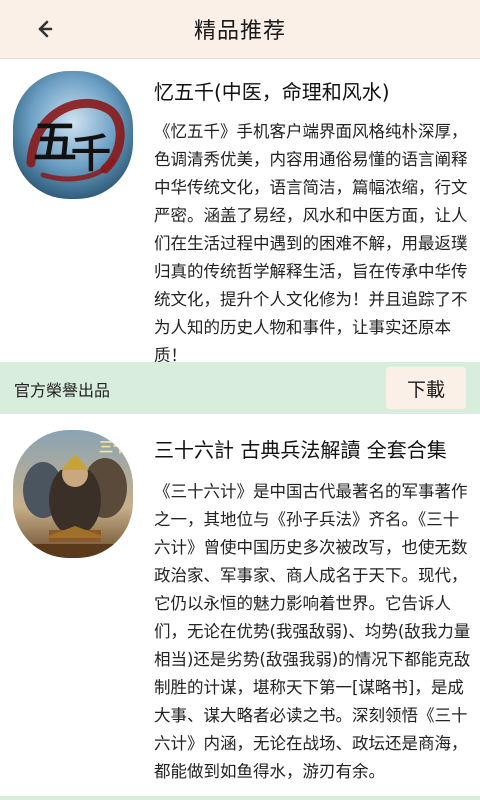  I want to click on publisher-label: 官方榮譽出品, so click(62, 390).